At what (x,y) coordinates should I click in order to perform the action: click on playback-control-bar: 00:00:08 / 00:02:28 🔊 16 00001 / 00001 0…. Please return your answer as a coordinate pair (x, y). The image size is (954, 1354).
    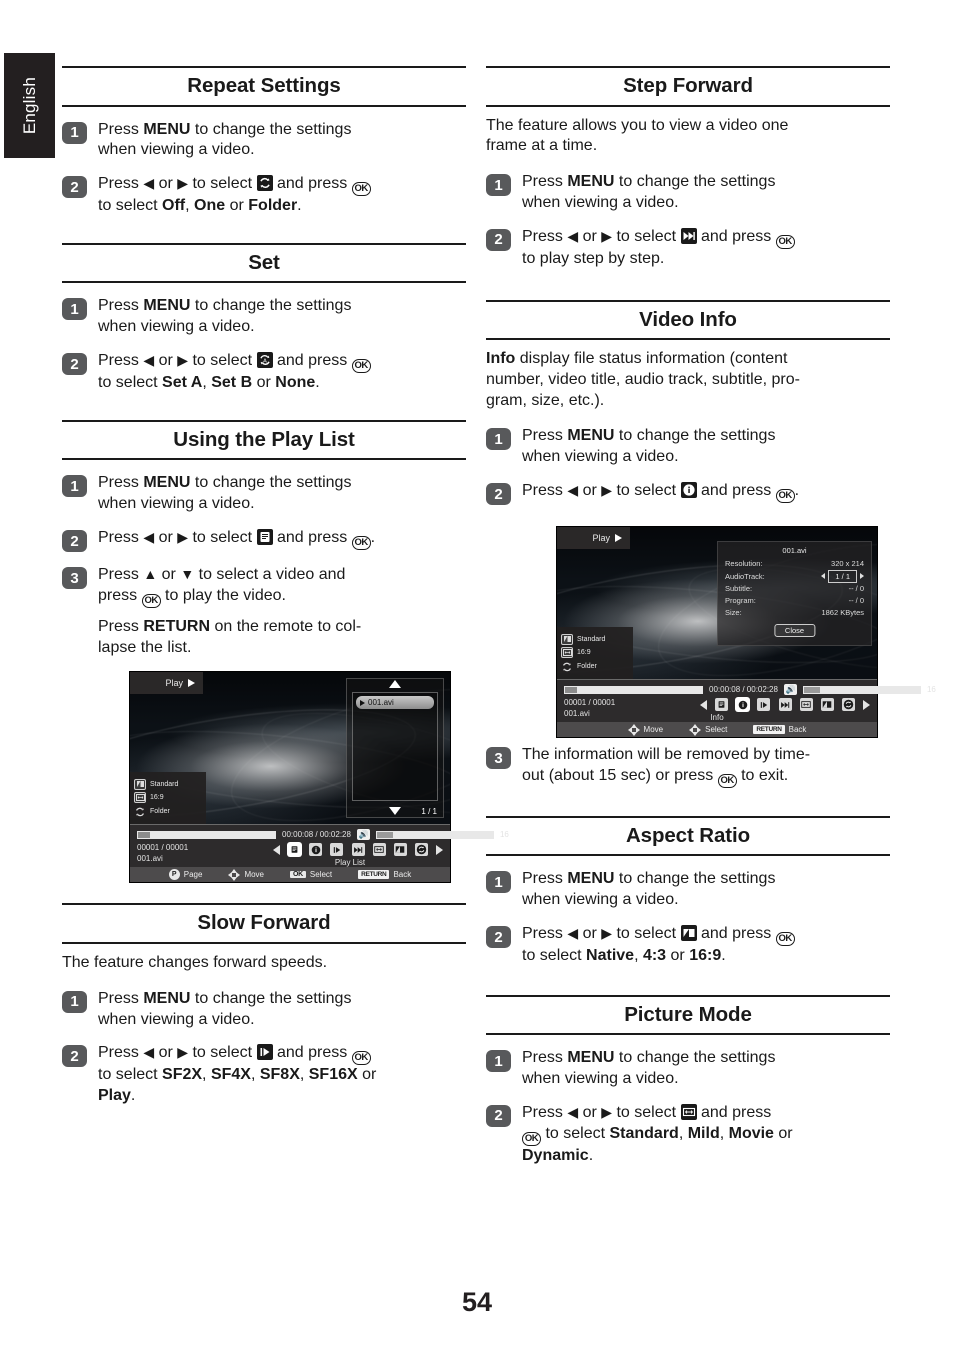
    Looking at the image, I should click on (746, 701).